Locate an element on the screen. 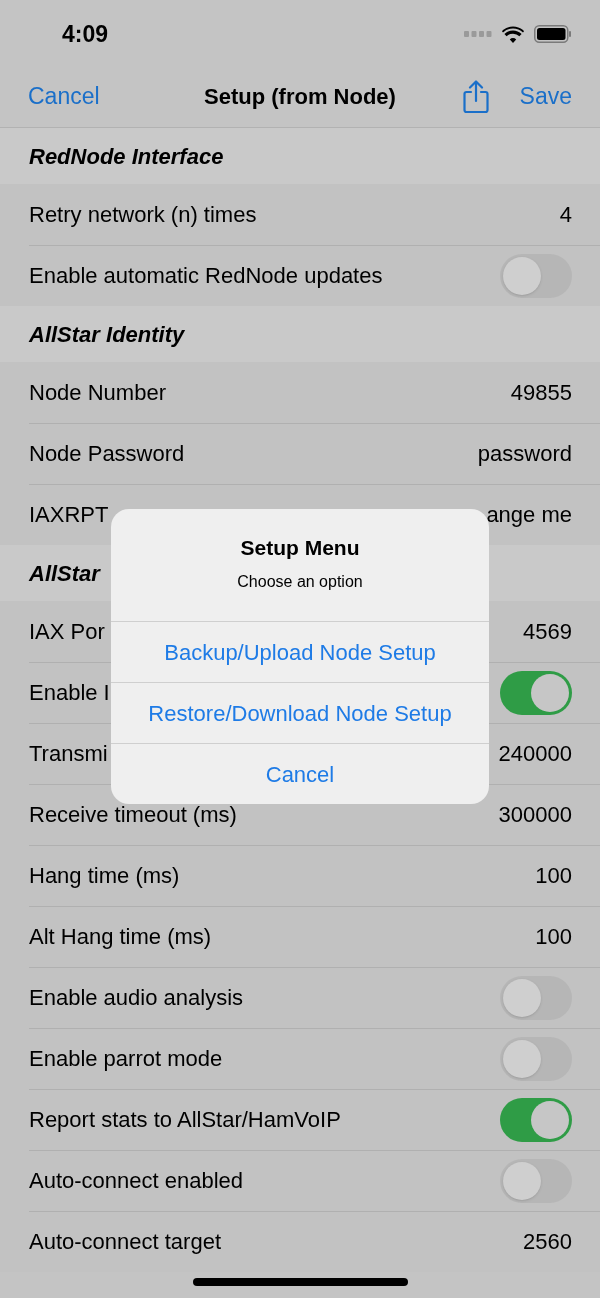 The height and width of the screenshot is (1298, 600). status-time: 4:09 is located at coordinates (85, 34).